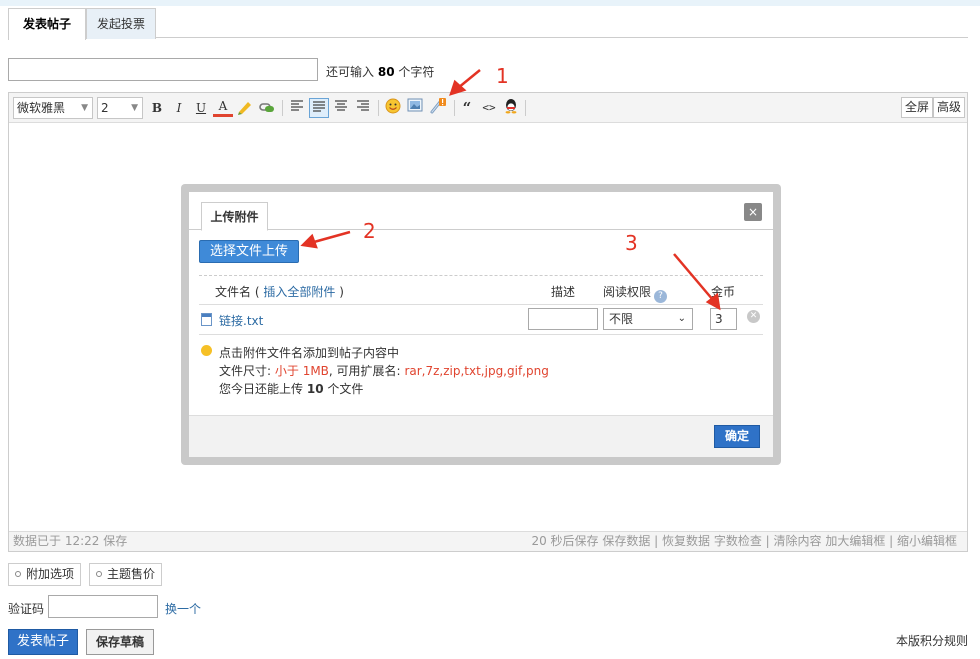 This screenshot has width=980, height=659. What do you see at coordinates (681, 318) in the screenshot?
I see `chevron-down-icon: ⌄` at bounding box center [681, 318].